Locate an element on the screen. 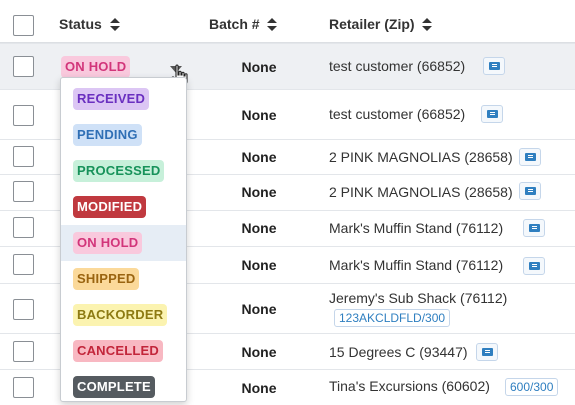 The image size is (575, 405). batch-header-label: Batch # is located at coordinates (234, 24).